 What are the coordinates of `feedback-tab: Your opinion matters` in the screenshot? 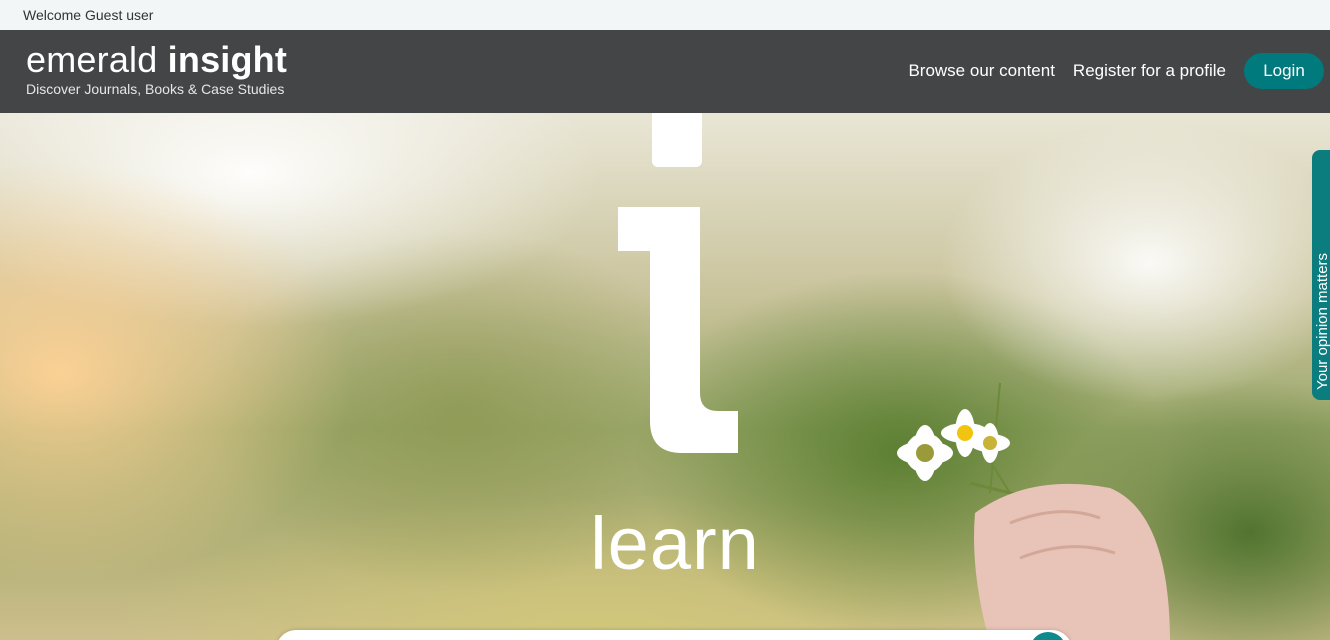 It's located at (1321, 275).